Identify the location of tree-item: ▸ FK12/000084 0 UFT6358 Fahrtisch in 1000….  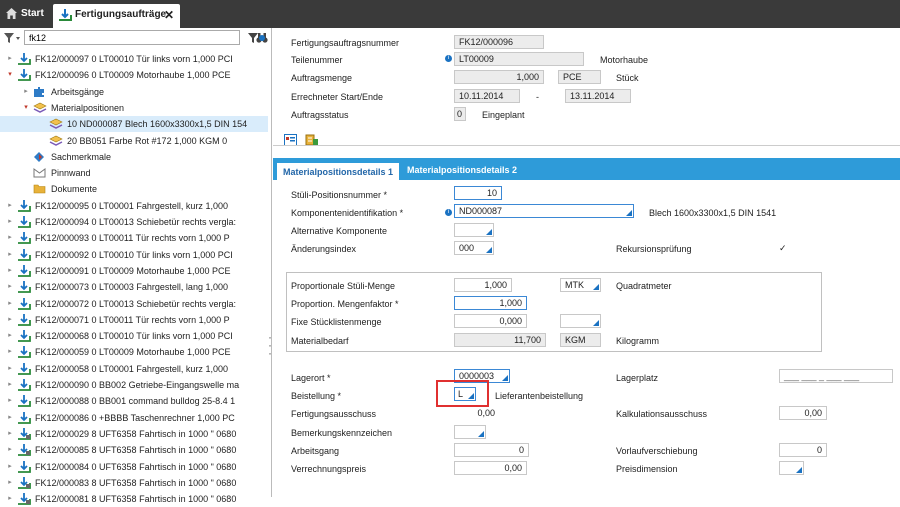
(134, 467).